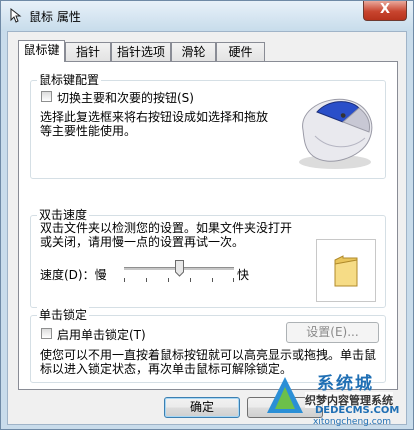 The height and width of the screenshot is (430, 414). I want to click on watermark-line4: xitongcheng.com, so click(352, 422).